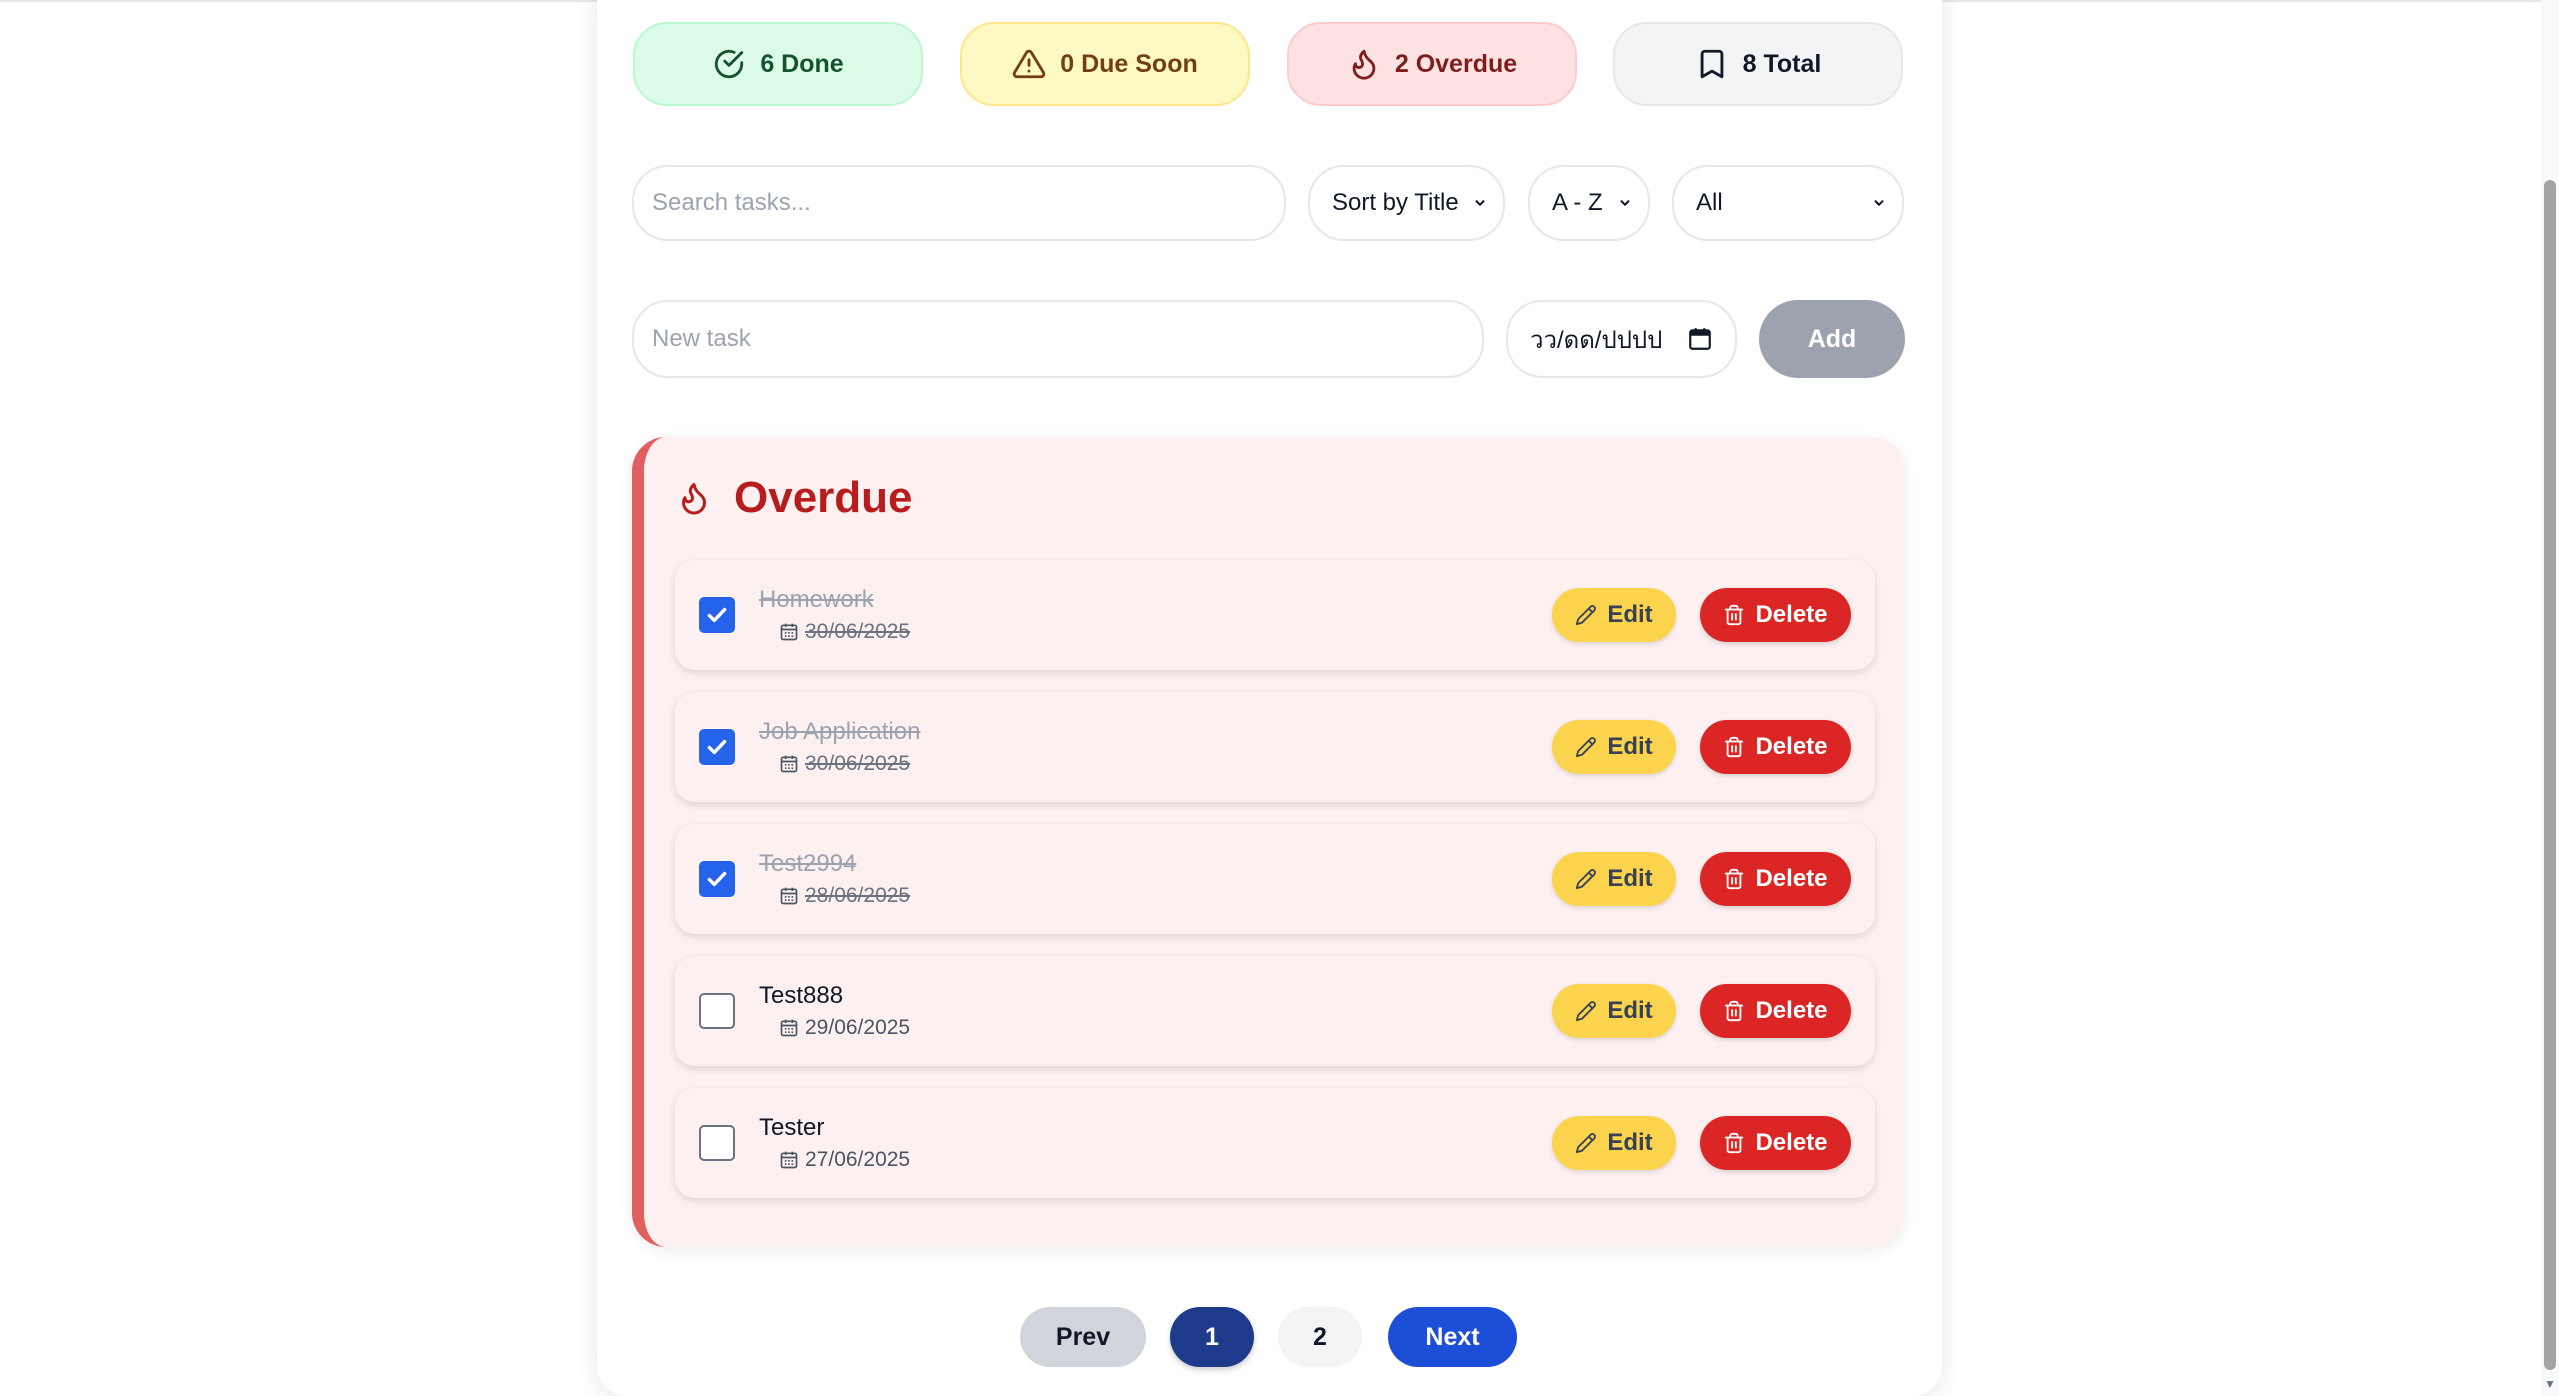 Image resolution: width=2559 pixels, height=1396 pixels. I want to click on filter-value: All, so click(1709, 202).